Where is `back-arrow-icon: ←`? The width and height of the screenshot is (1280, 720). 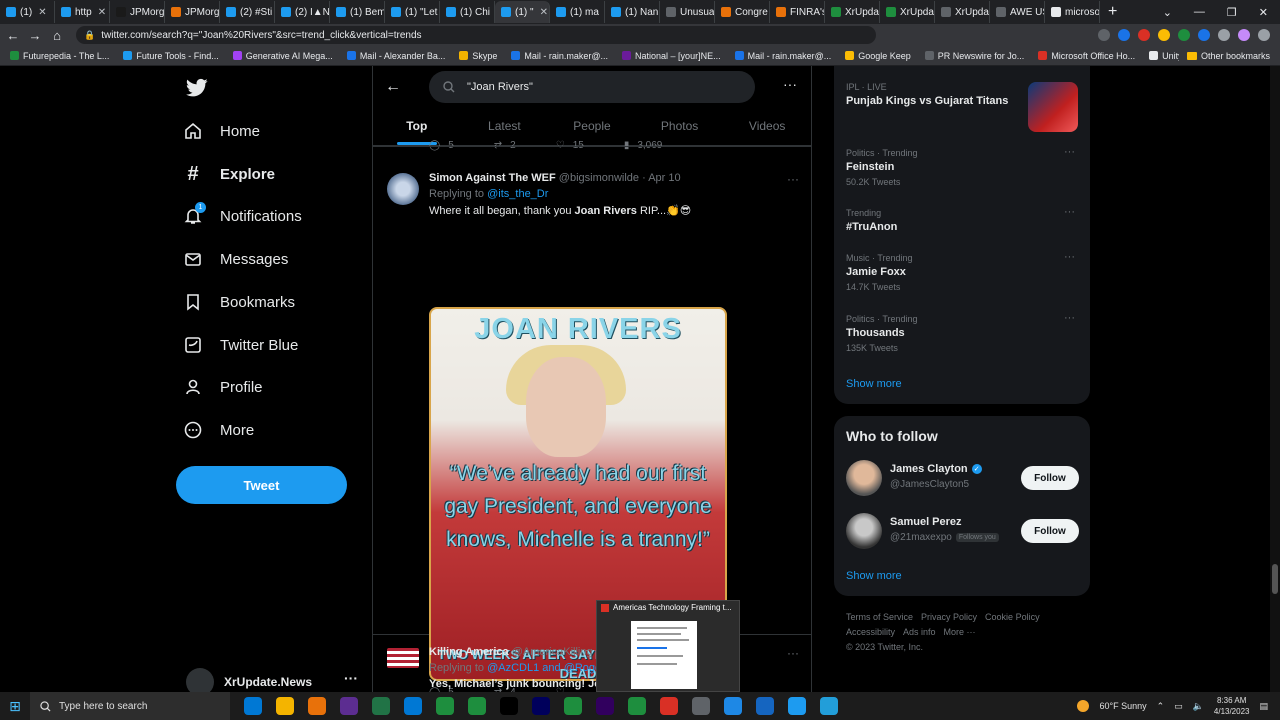 back-arrow-icon: ← is located at coordinates (393, 87).